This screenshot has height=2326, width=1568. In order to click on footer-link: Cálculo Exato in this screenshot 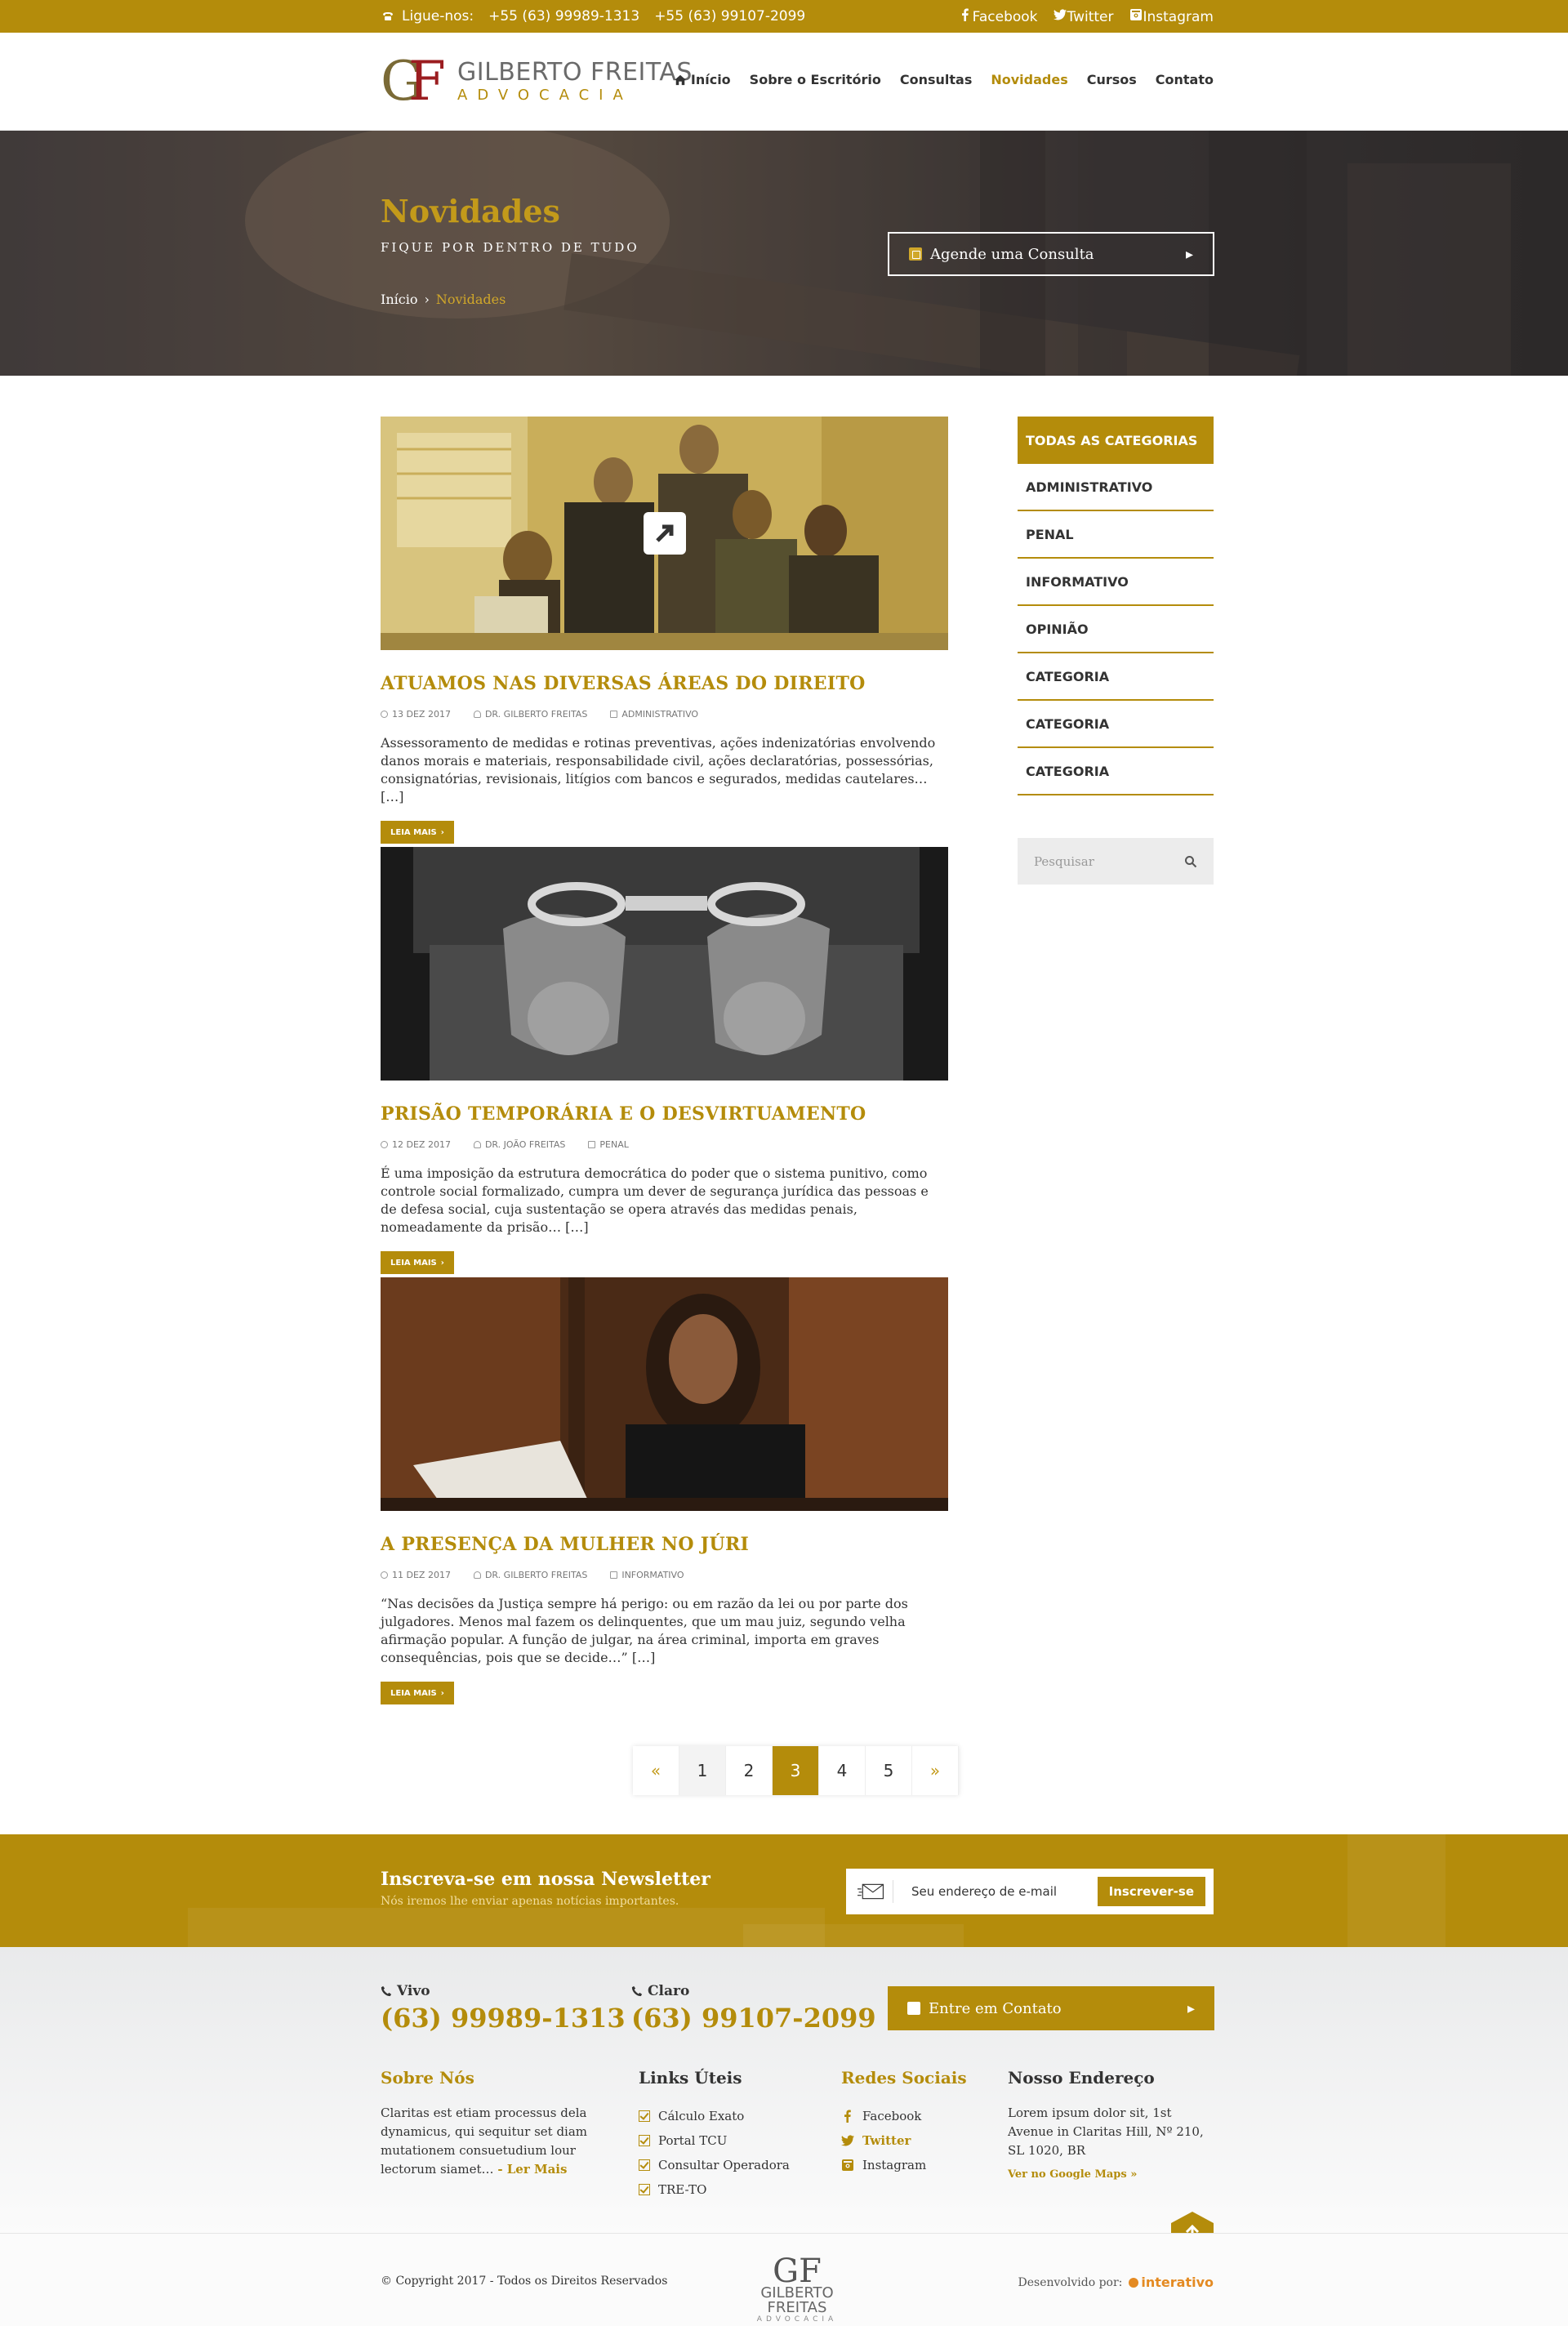, I will do `click(728, 2116)`.